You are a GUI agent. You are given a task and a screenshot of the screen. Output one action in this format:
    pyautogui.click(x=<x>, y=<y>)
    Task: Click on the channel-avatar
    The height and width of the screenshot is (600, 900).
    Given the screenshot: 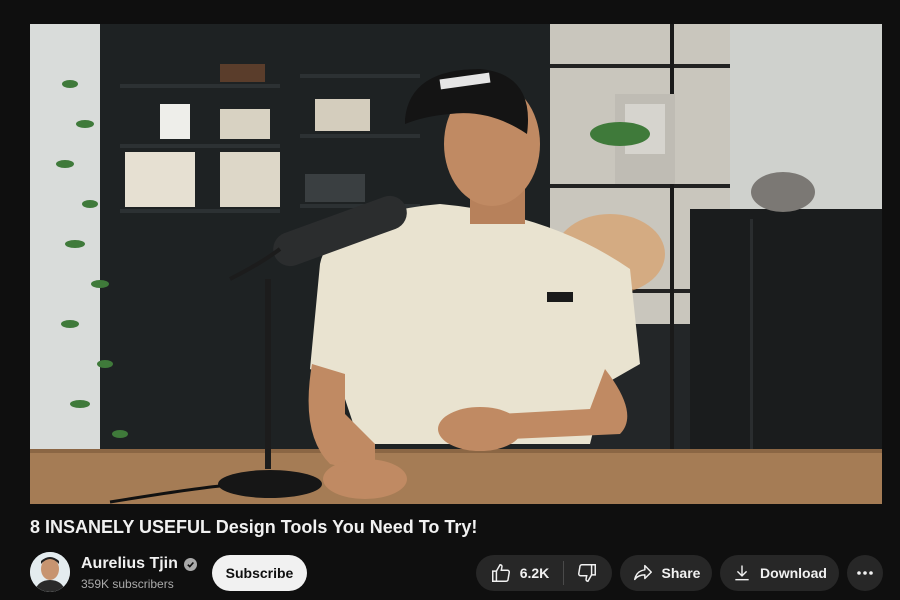 What is the action you would take?
    pyautogui.click(x=50, y=572)
    